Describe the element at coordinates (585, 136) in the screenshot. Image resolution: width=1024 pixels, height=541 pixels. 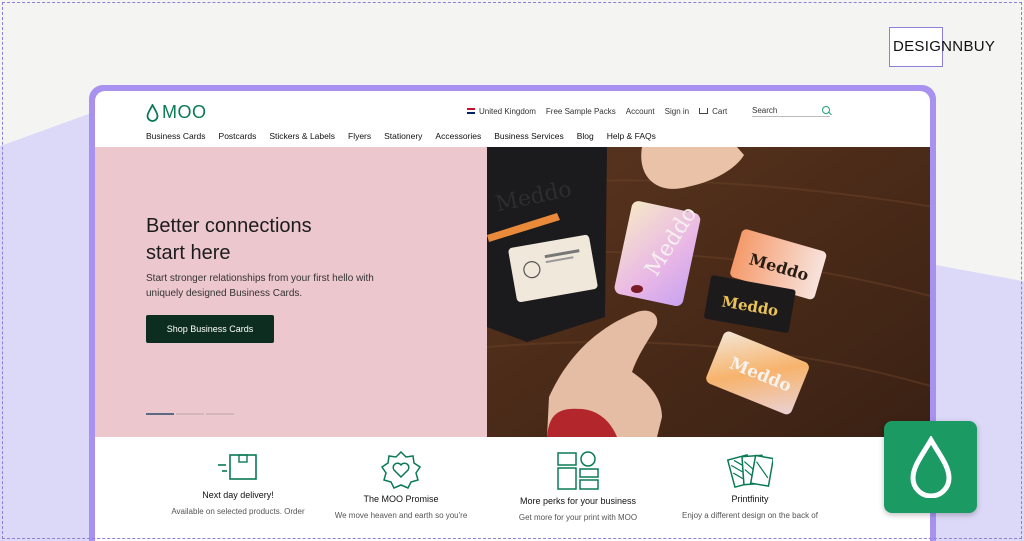
I see `nav-blog: Blog` at that location.